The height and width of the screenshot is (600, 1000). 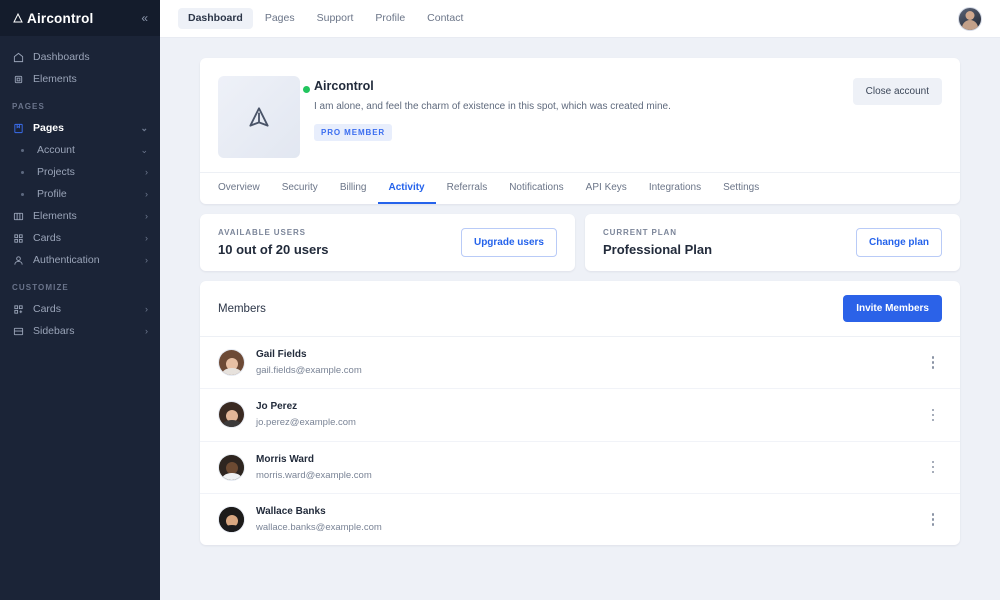 What do you see at coordinates (22, 172) in the screenshot?
I see `bullet-dot-icon` at bounding box center [22, 172].